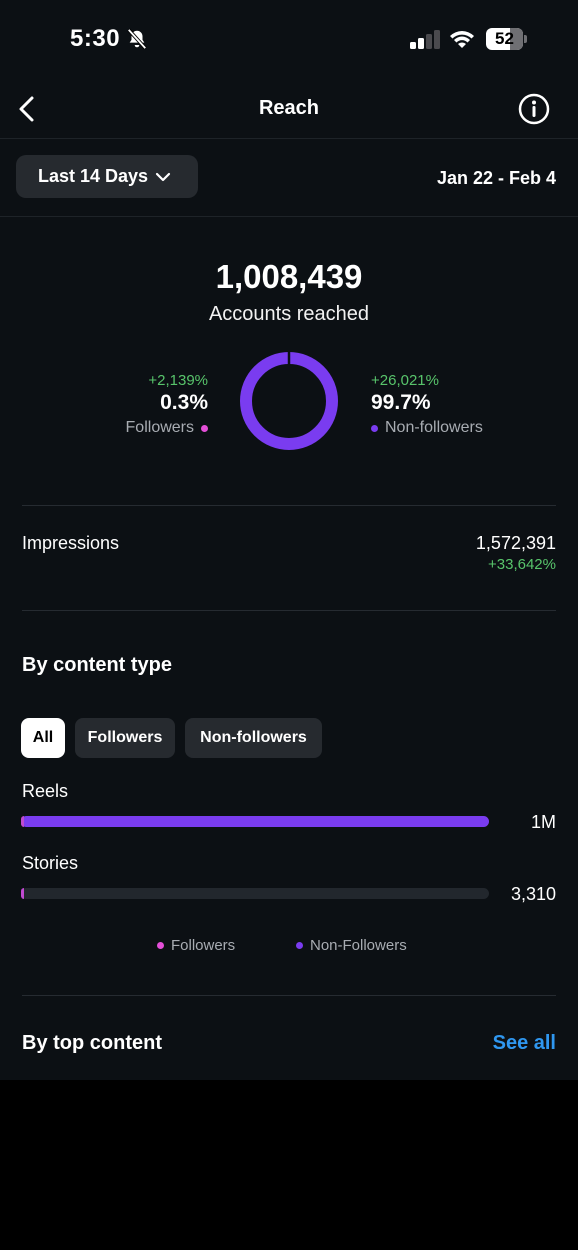  What do you see at coordinates (374, 428) in the screenshot?
I see `non-followers-legend-dot` at bounding box center [374, 428].